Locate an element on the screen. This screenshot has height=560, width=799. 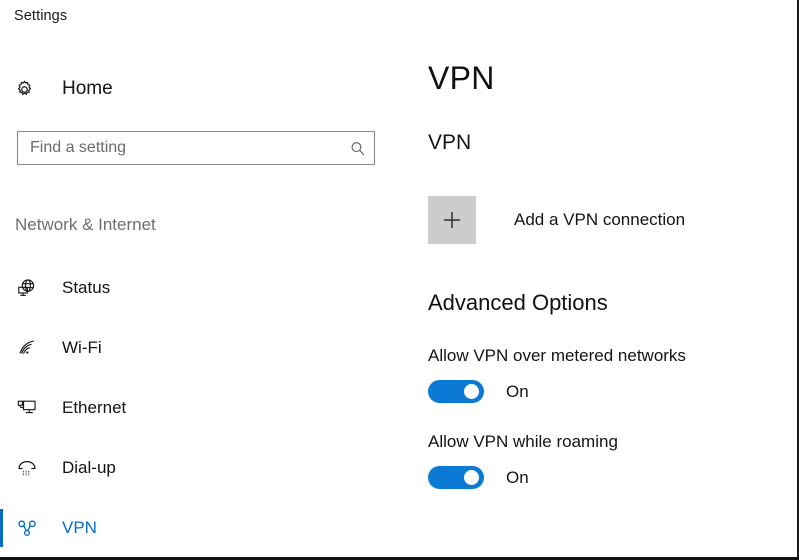
add-vpn-connection-button: Add a VPN connection is located at coordinates (556, 220).